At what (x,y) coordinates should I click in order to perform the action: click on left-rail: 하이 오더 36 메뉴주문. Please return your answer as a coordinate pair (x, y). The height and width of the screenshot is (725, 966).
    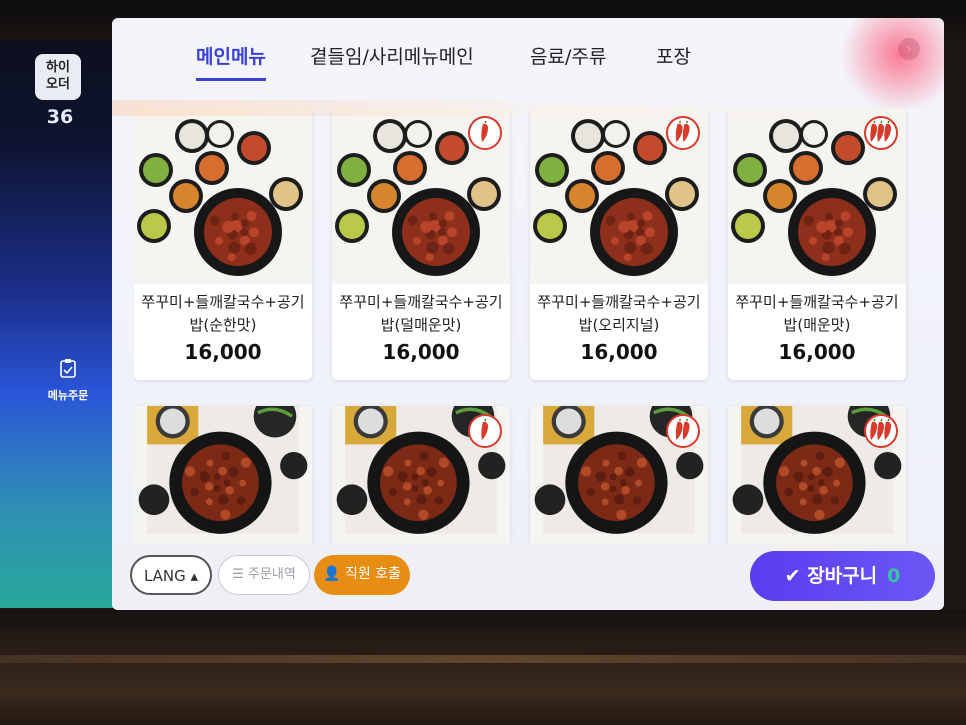
    Looking at the image, I should click on (62, 324).